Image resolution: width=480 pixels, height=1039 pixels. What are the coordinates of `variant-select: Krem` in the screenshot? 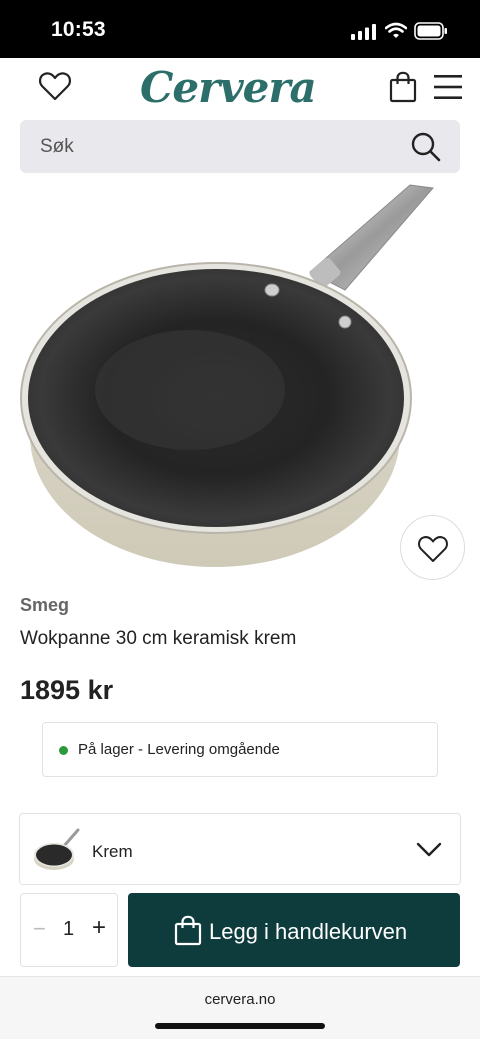 It's located at (240, 849).